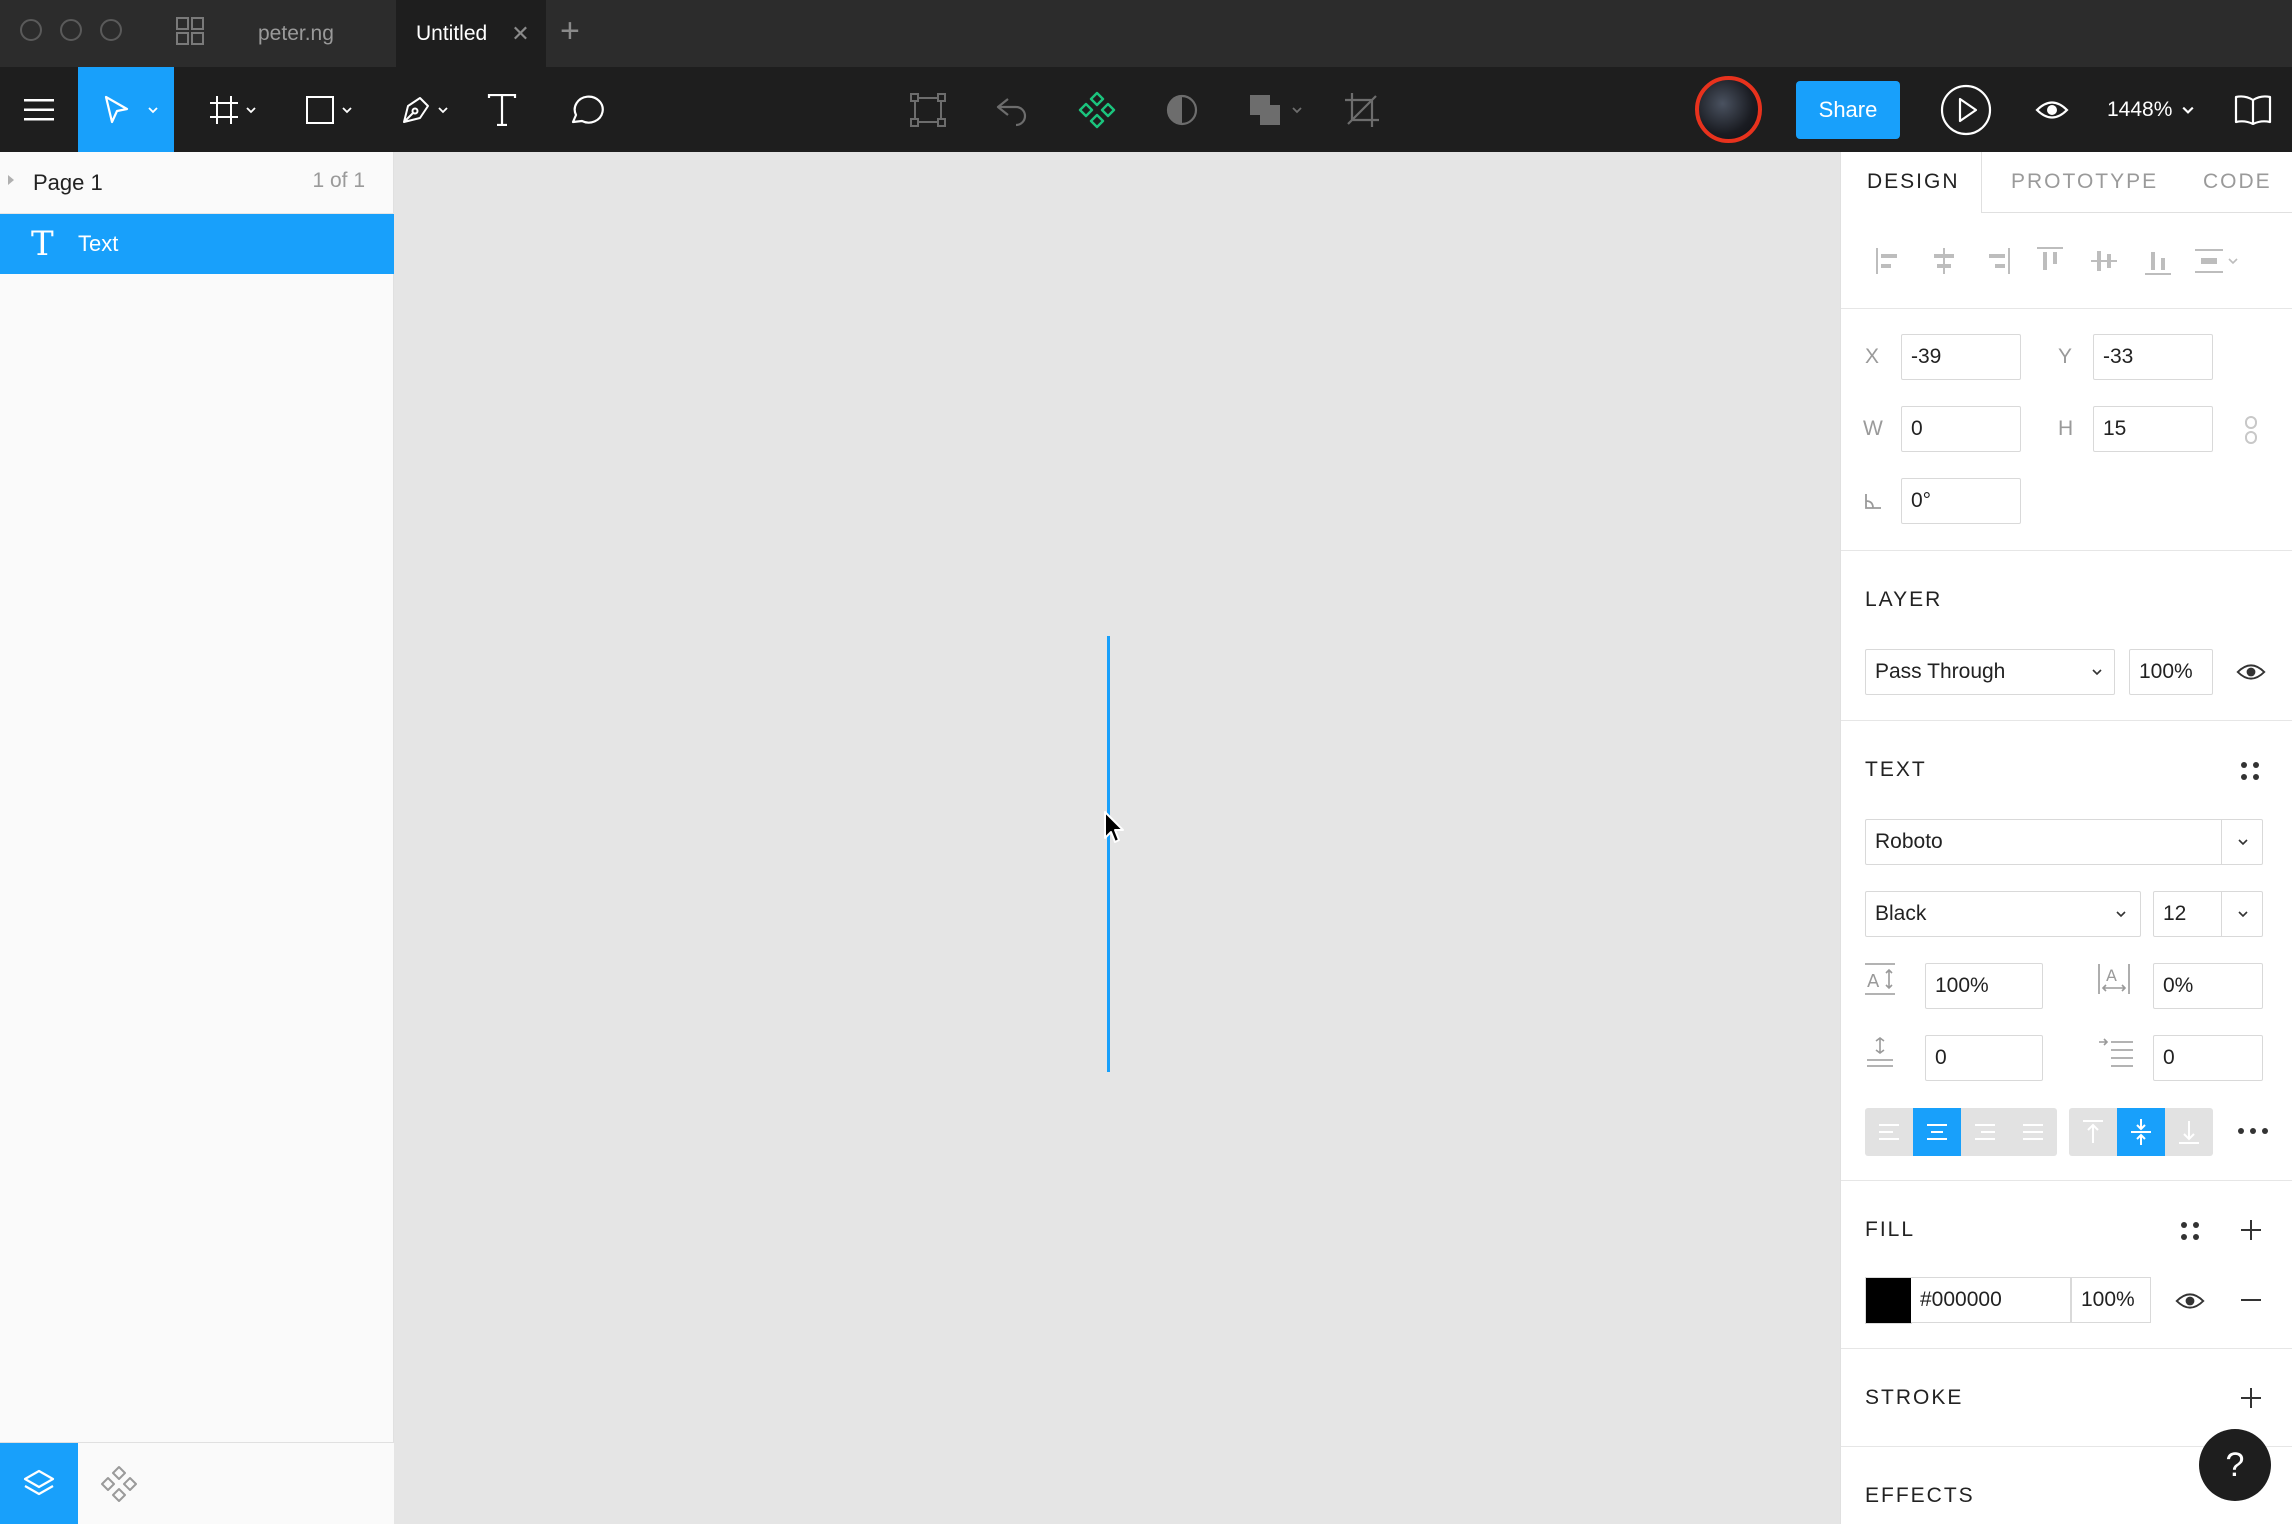  What do you see at coordinates (231, 109) in the screenshot?
I see `frame-tool-button` at bounding box center [231, 109].